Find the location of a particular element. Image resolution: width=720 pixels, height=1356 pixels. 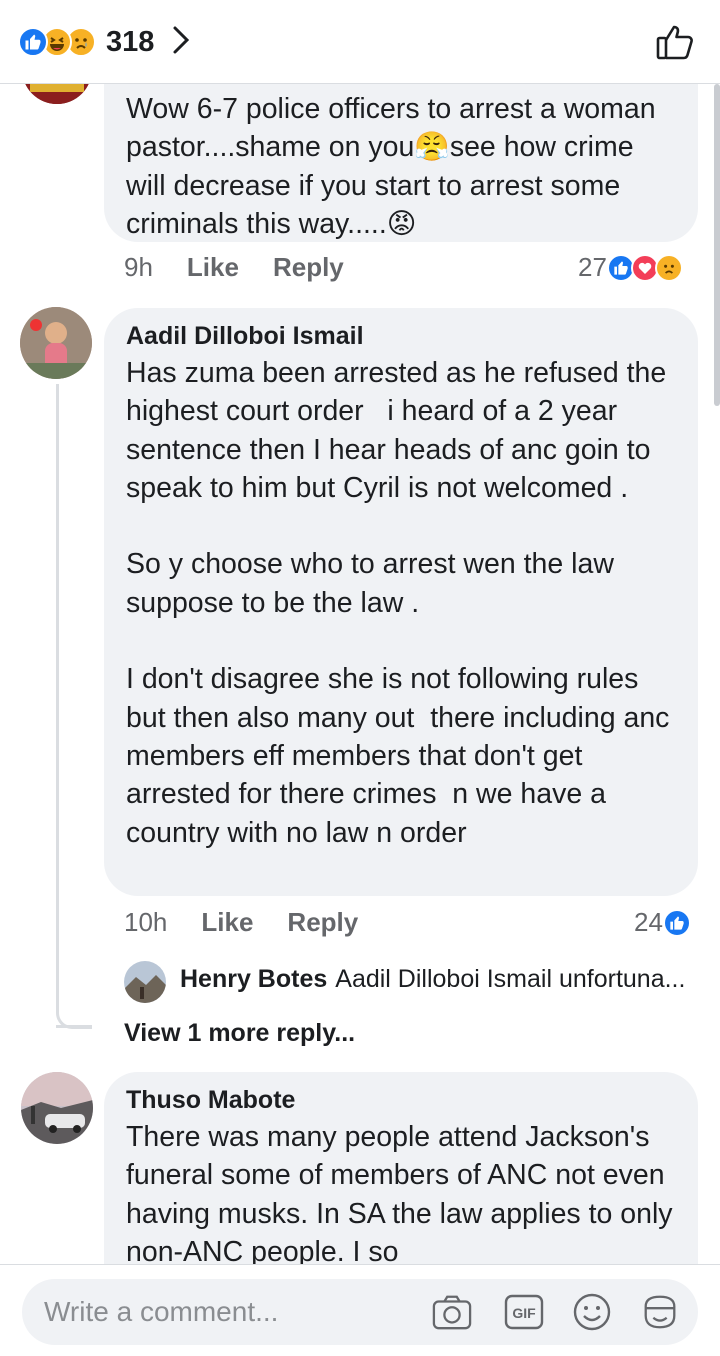

svg-text: GIF is located at coordinates (524, 1313).